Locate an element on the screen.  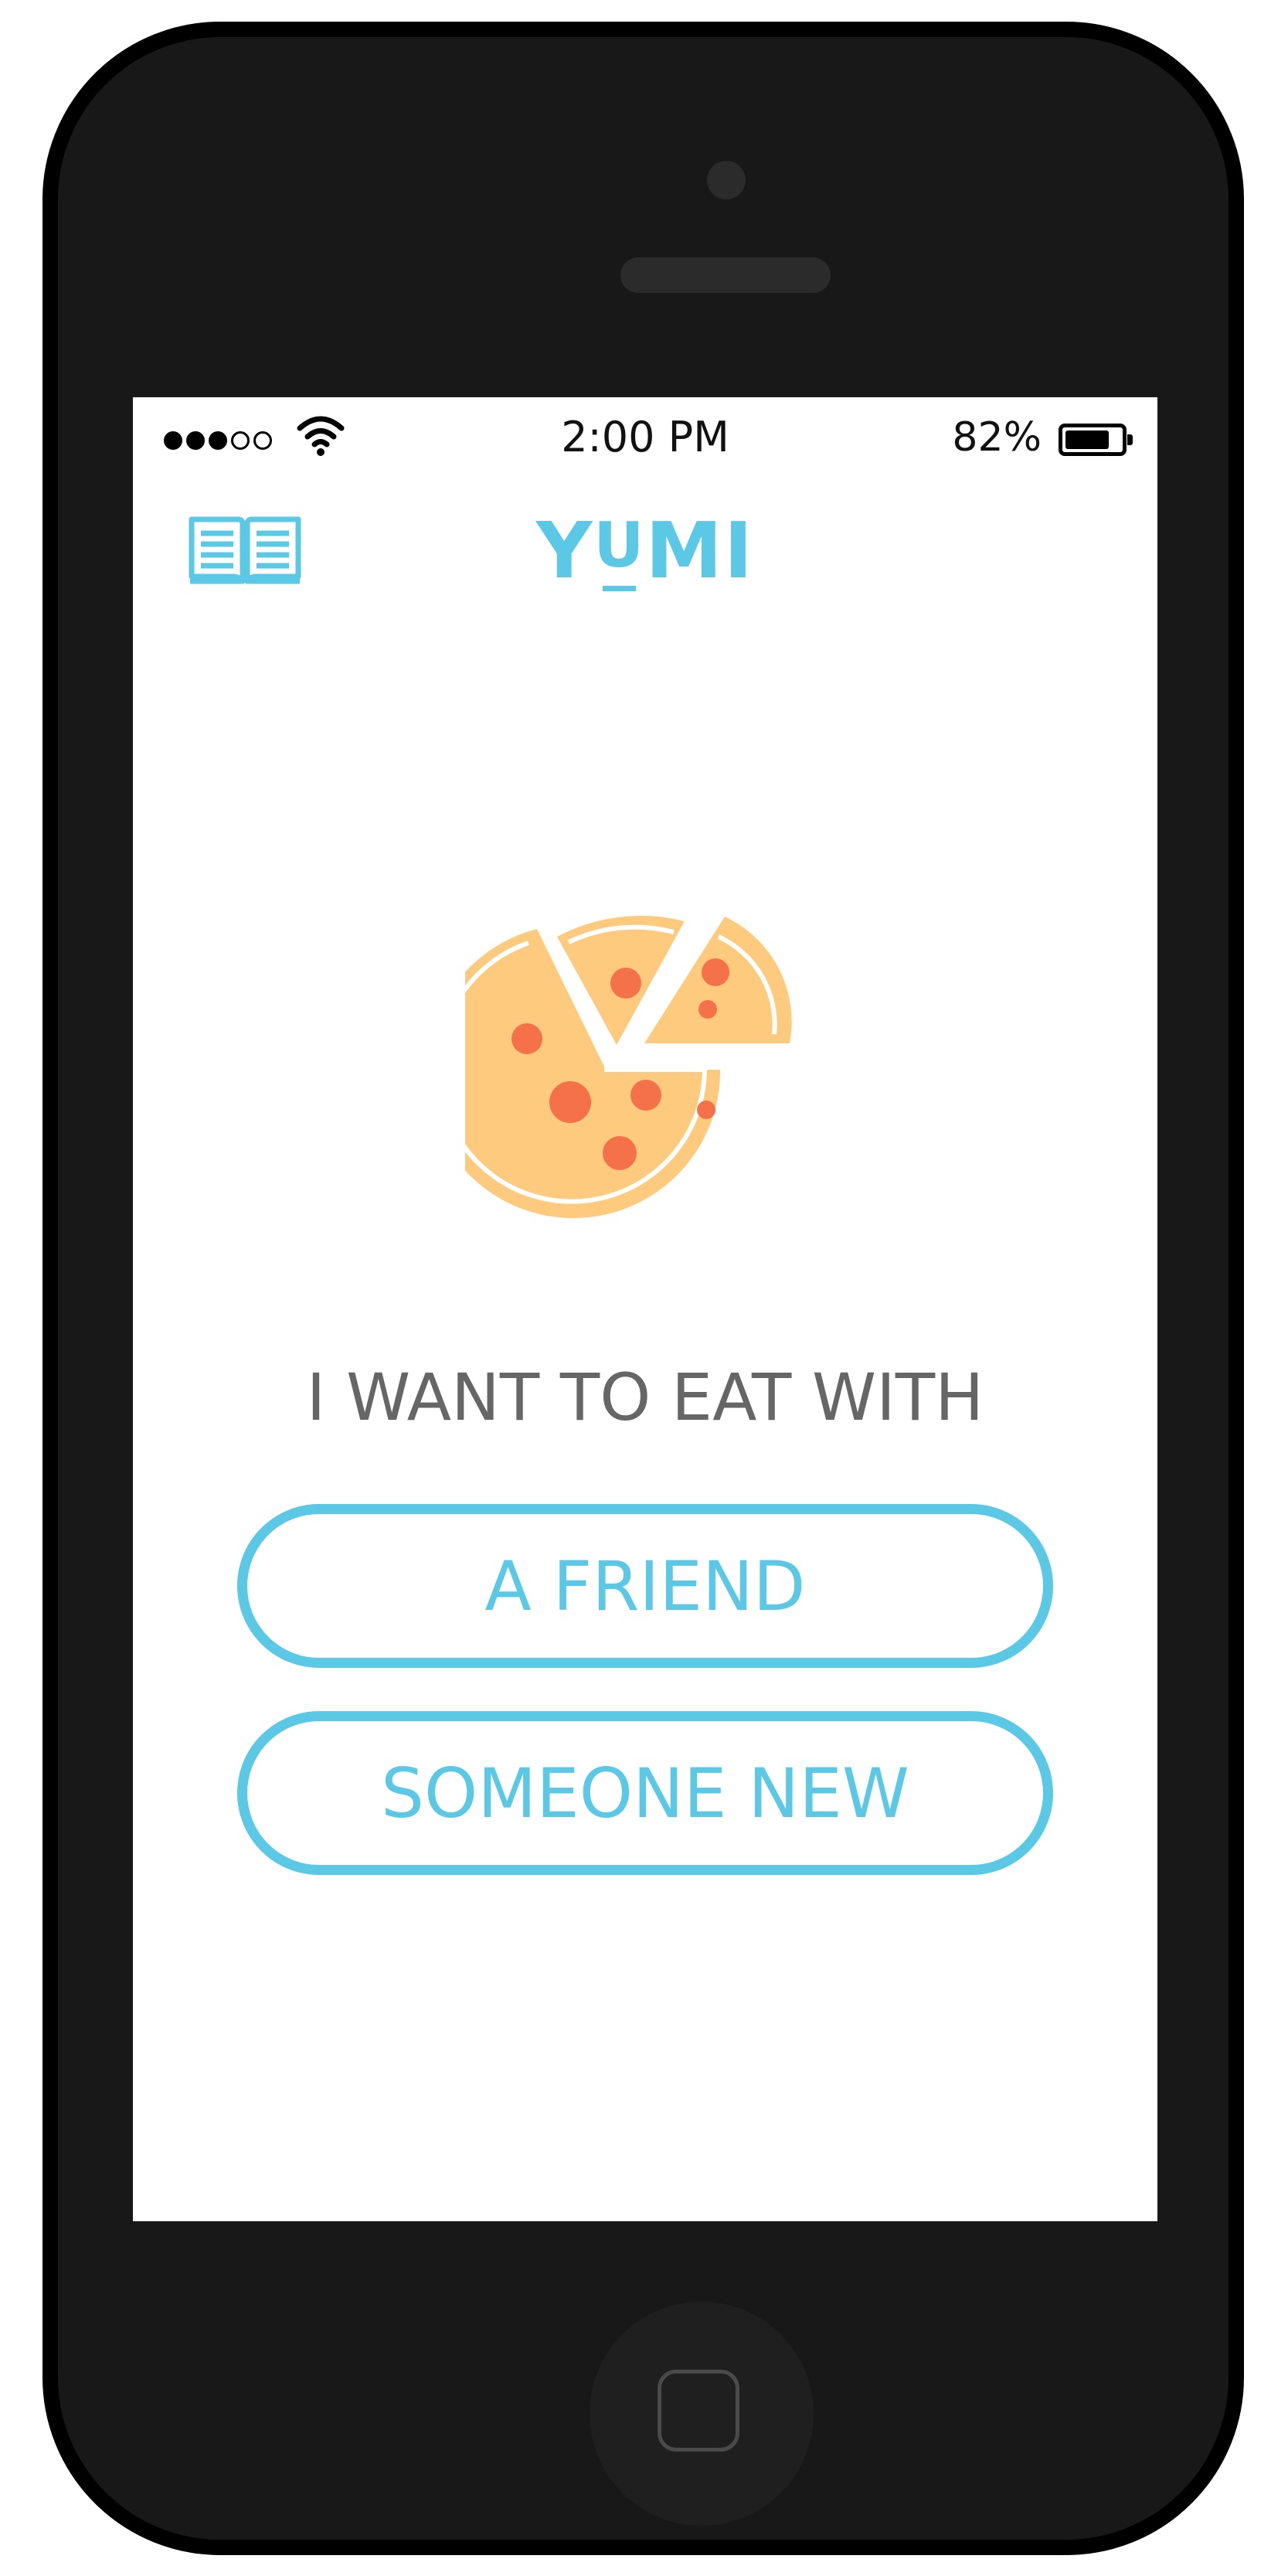
eat-with-prompt: I WANT TO EAT WITH is located at coordinates (645, 1397).